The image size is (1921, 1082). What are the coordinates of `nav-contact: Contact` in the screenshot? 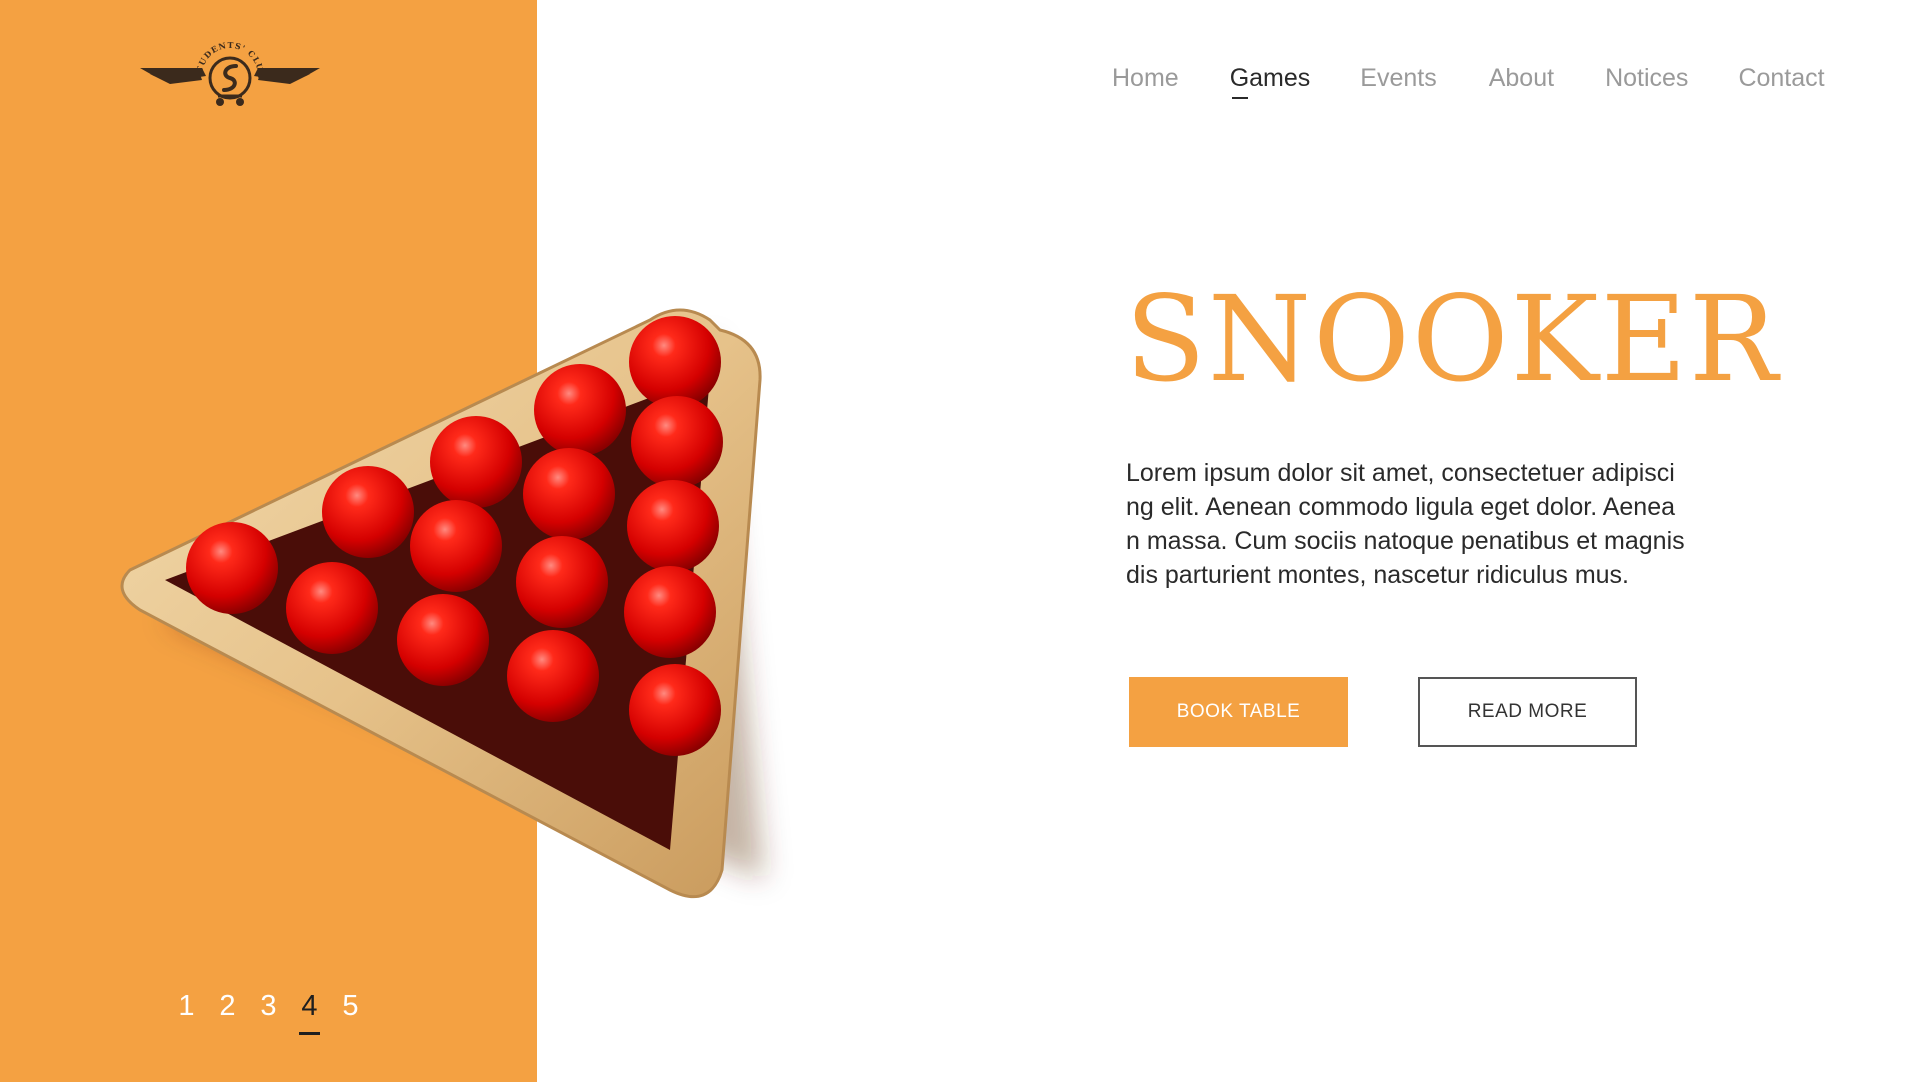 It's located at (1781, 78).